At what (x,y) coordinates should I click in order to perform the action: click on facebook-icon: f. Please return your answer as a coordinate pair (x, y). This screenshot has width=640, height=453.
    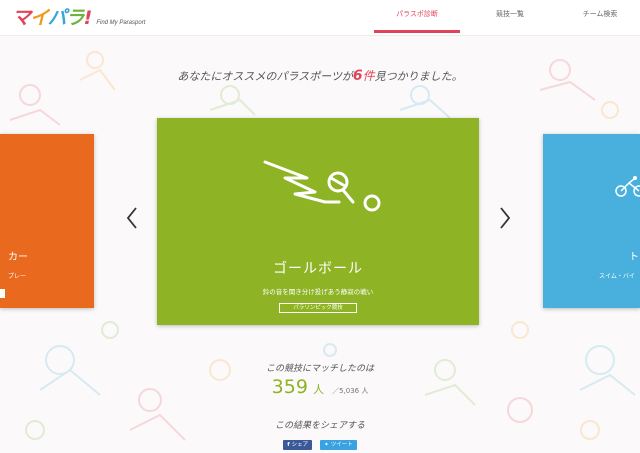
    Looking at the image, I should click on (288, 445).